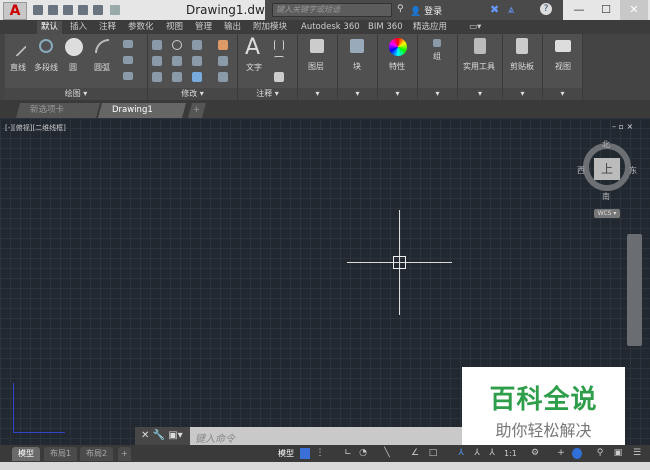 Image resolution: width=650 pixels, height=470 pixels. Describe the element at coordinates (637, 453) in the screenshot. I see `customization-menu-icon: ☰` at that location.